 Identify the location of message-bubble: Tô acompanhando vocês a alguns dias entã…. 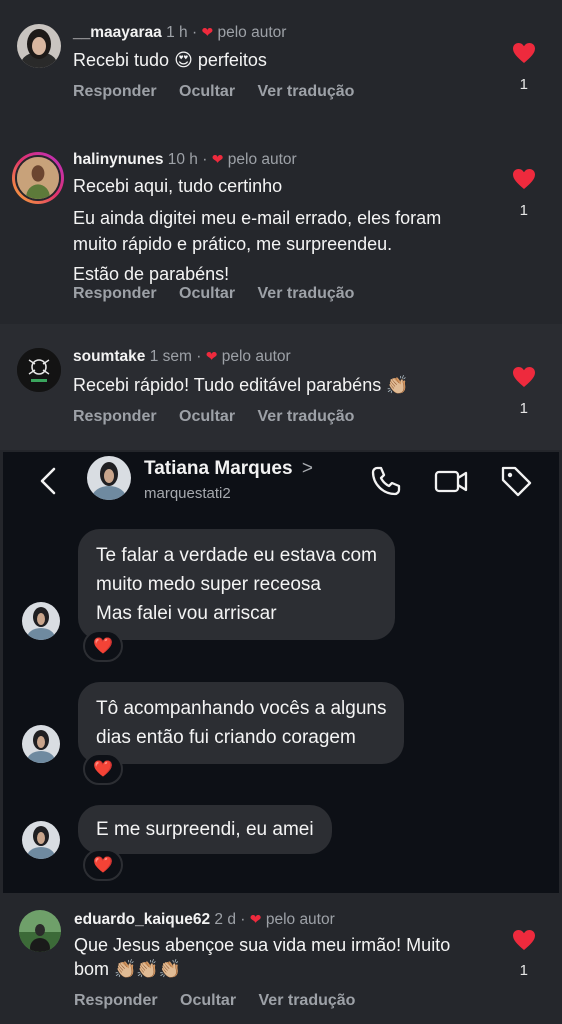
(241, 723).